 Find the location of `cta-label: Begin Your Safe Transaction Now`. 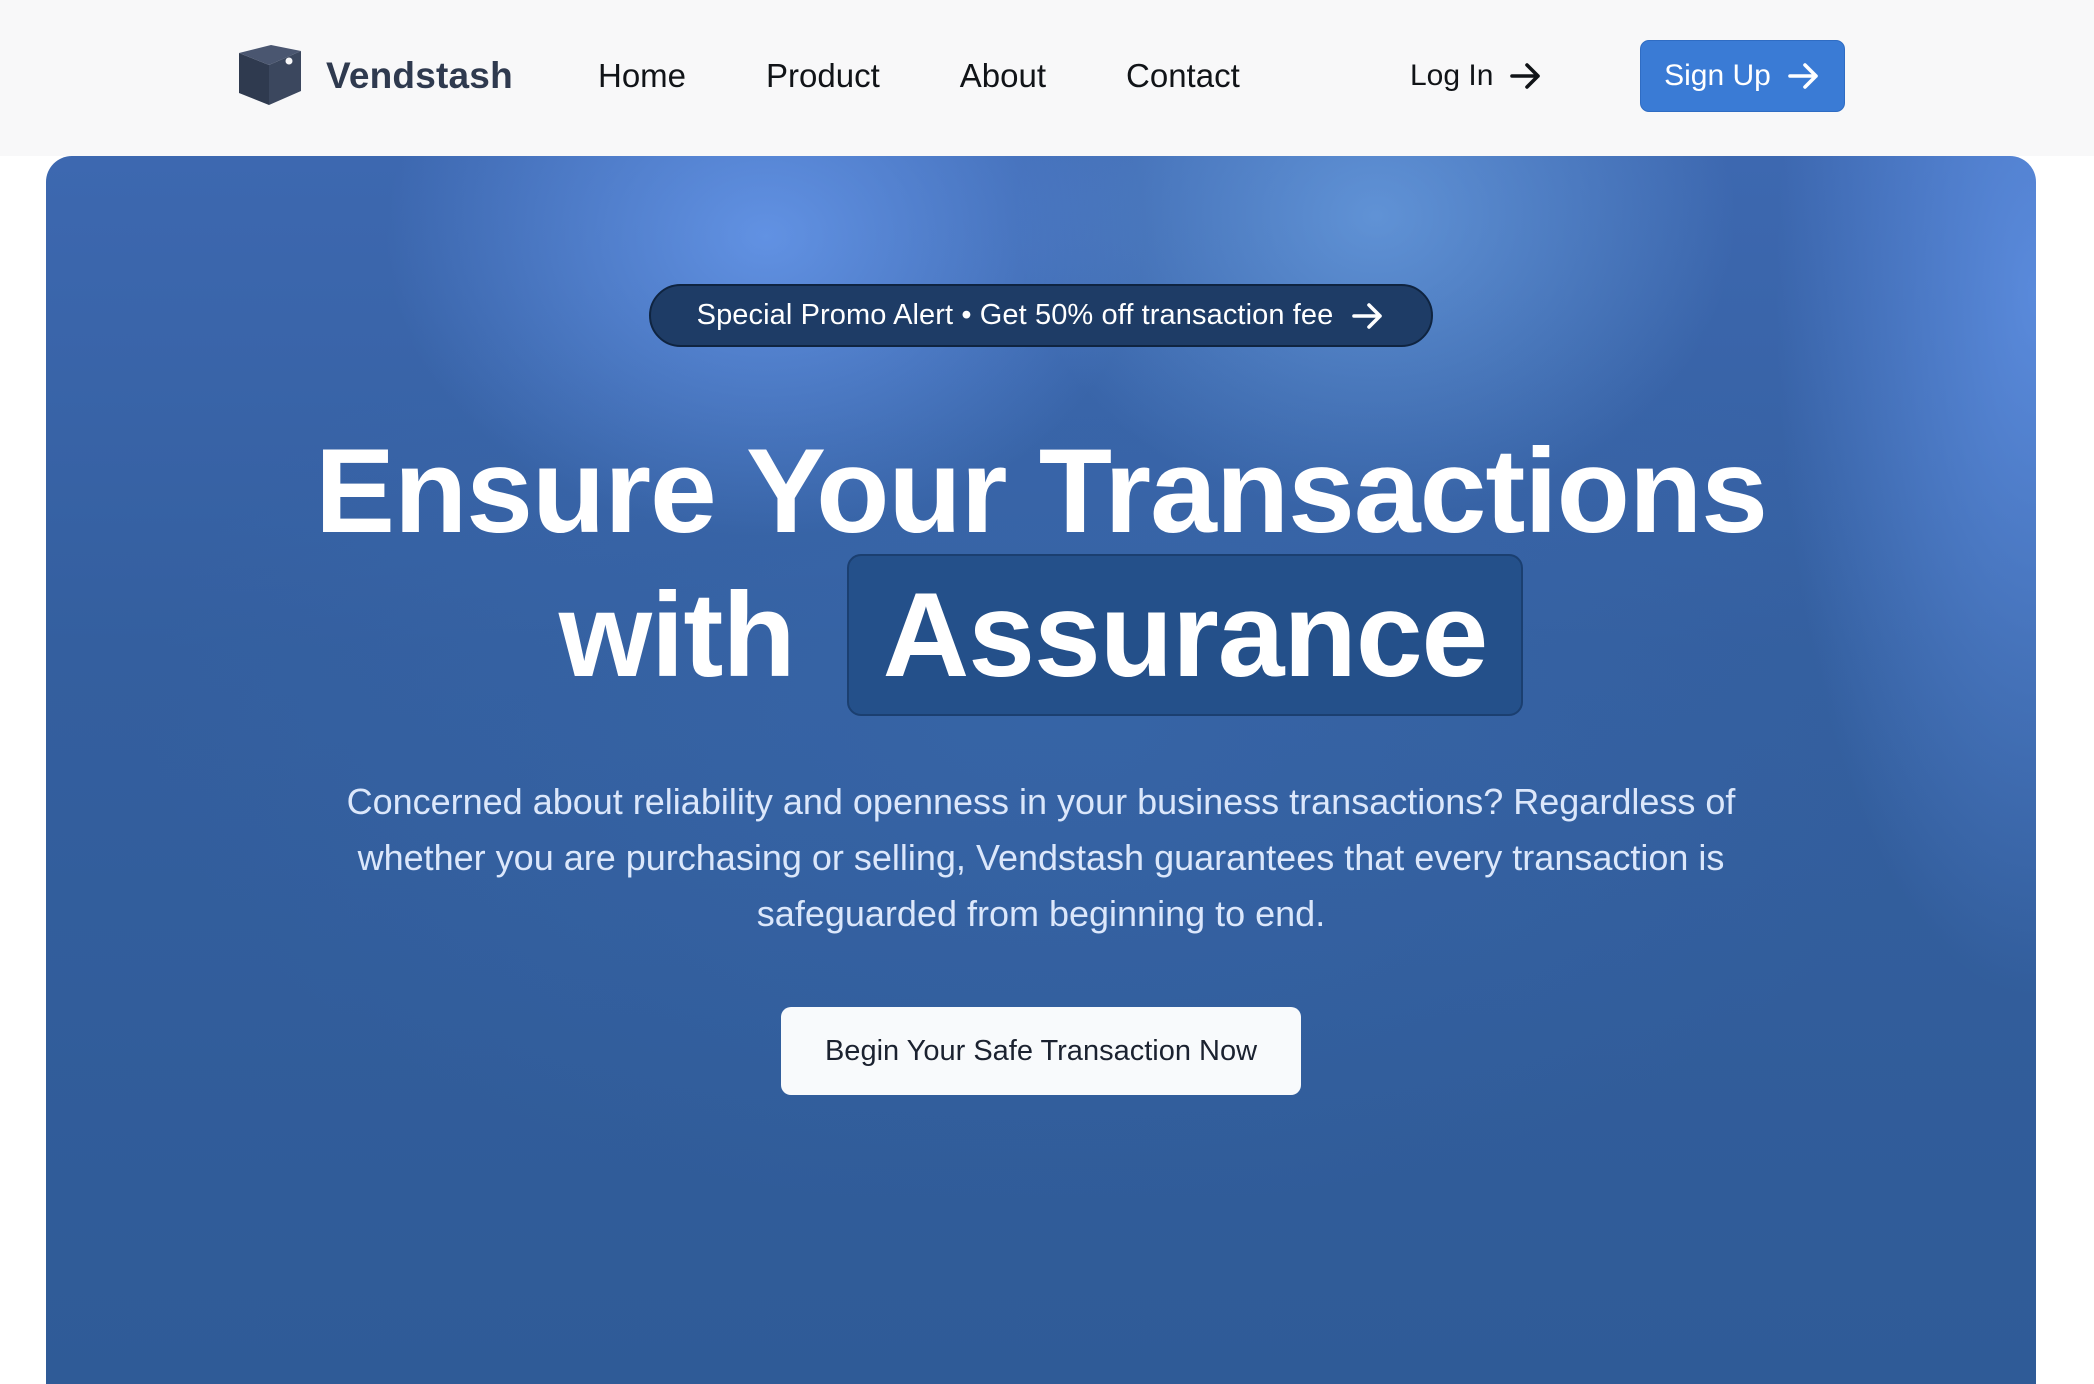

cta-label: Begin Your Safe Transaction Now is located at coordinates (1041, 1050).